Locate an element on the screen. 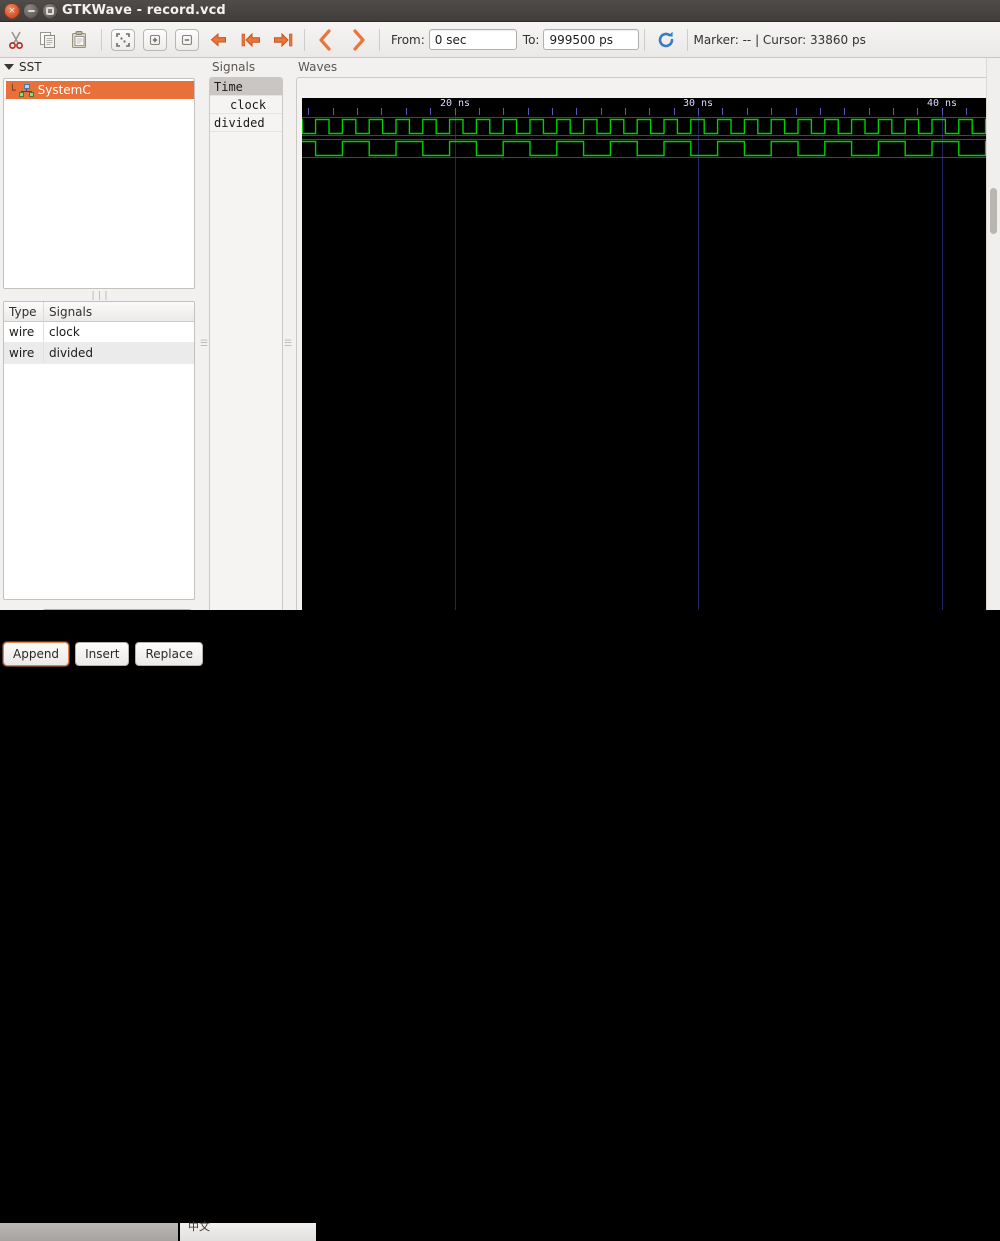  go-end-icon is located at coordinates (283, 40).